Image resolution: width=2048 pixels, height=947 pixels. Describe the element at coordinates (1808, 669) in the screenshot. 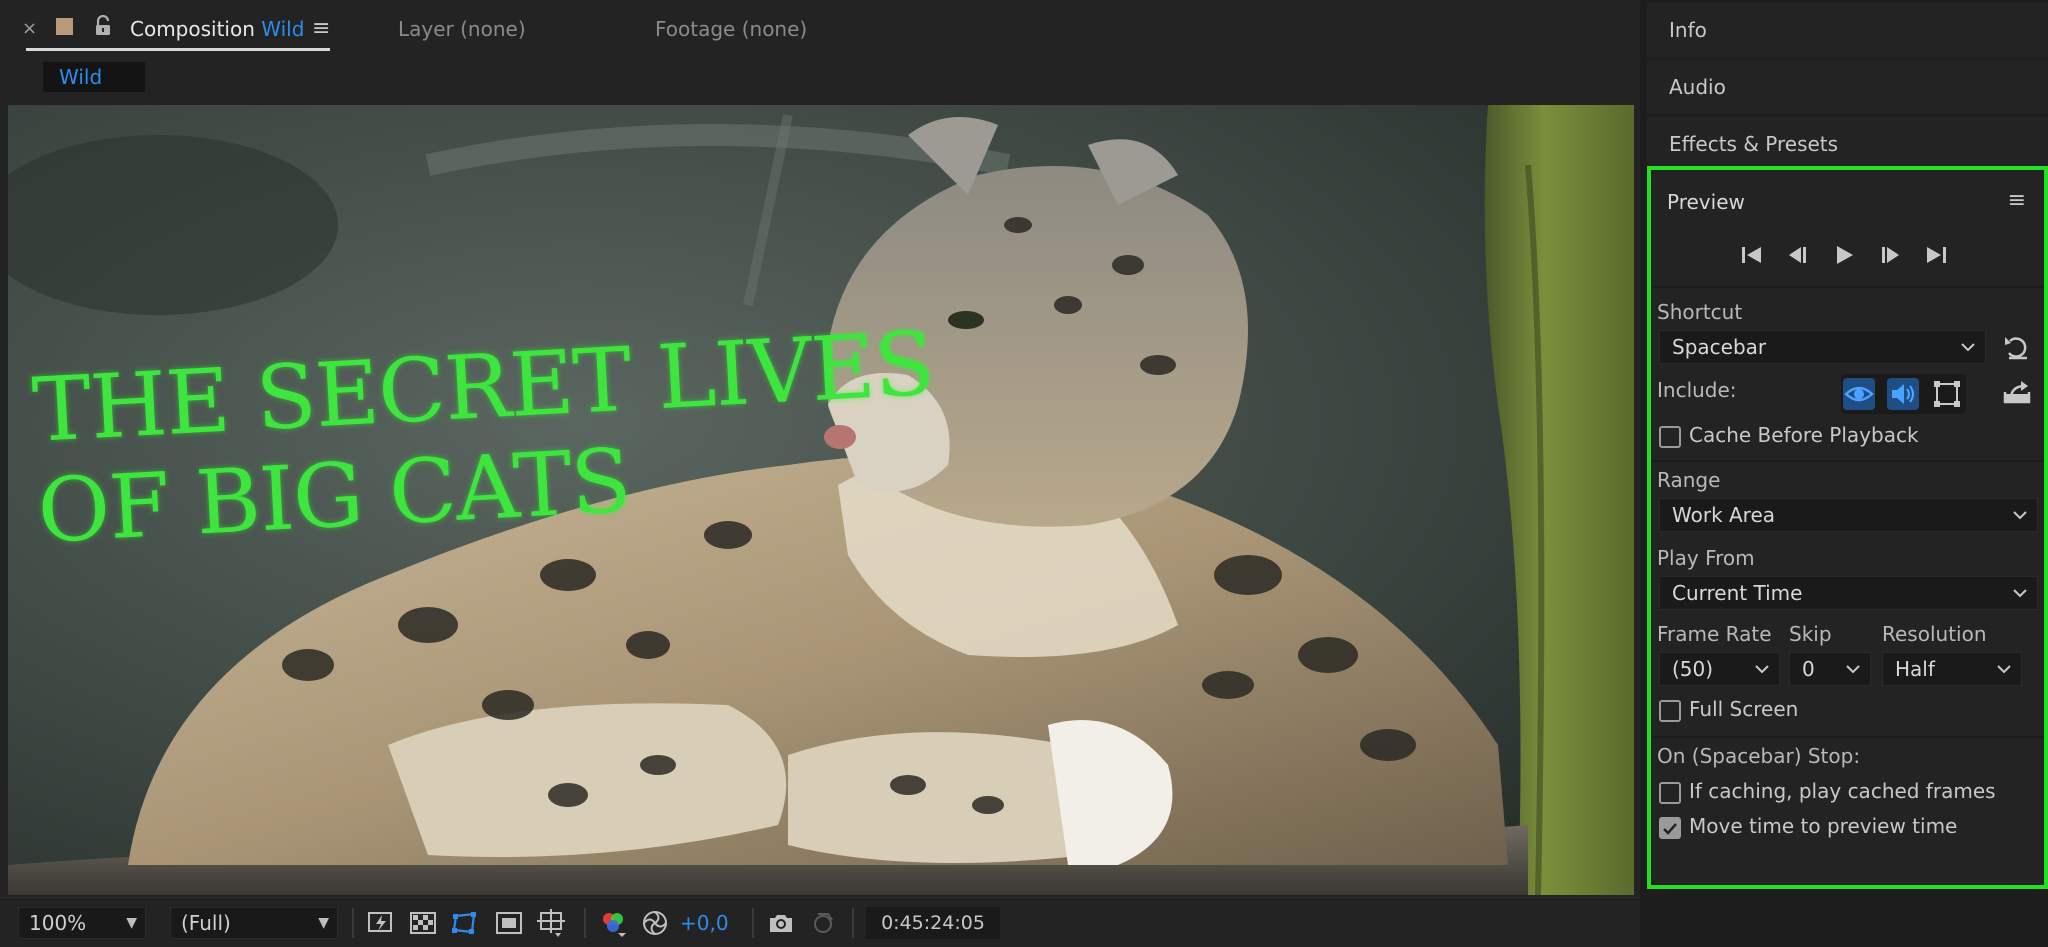

I see `skip-value: 0` at that location.